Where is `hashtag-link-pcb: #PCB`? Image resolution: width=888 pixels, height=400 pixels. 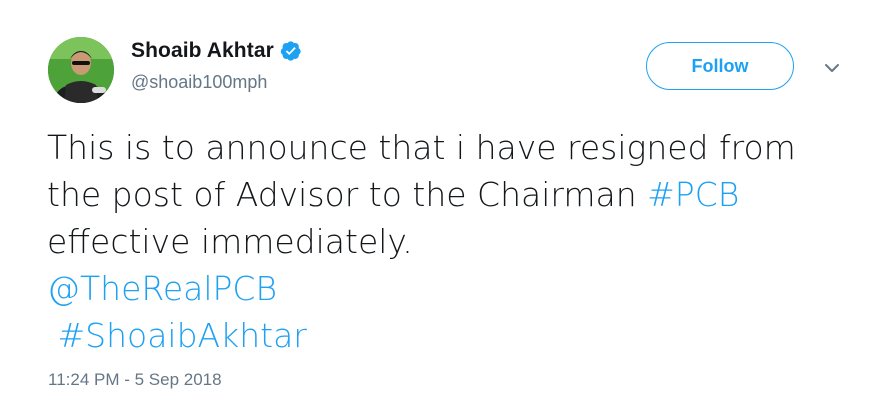
hashtag-link-pcb: #PCB is located at coordinates (693, 194).